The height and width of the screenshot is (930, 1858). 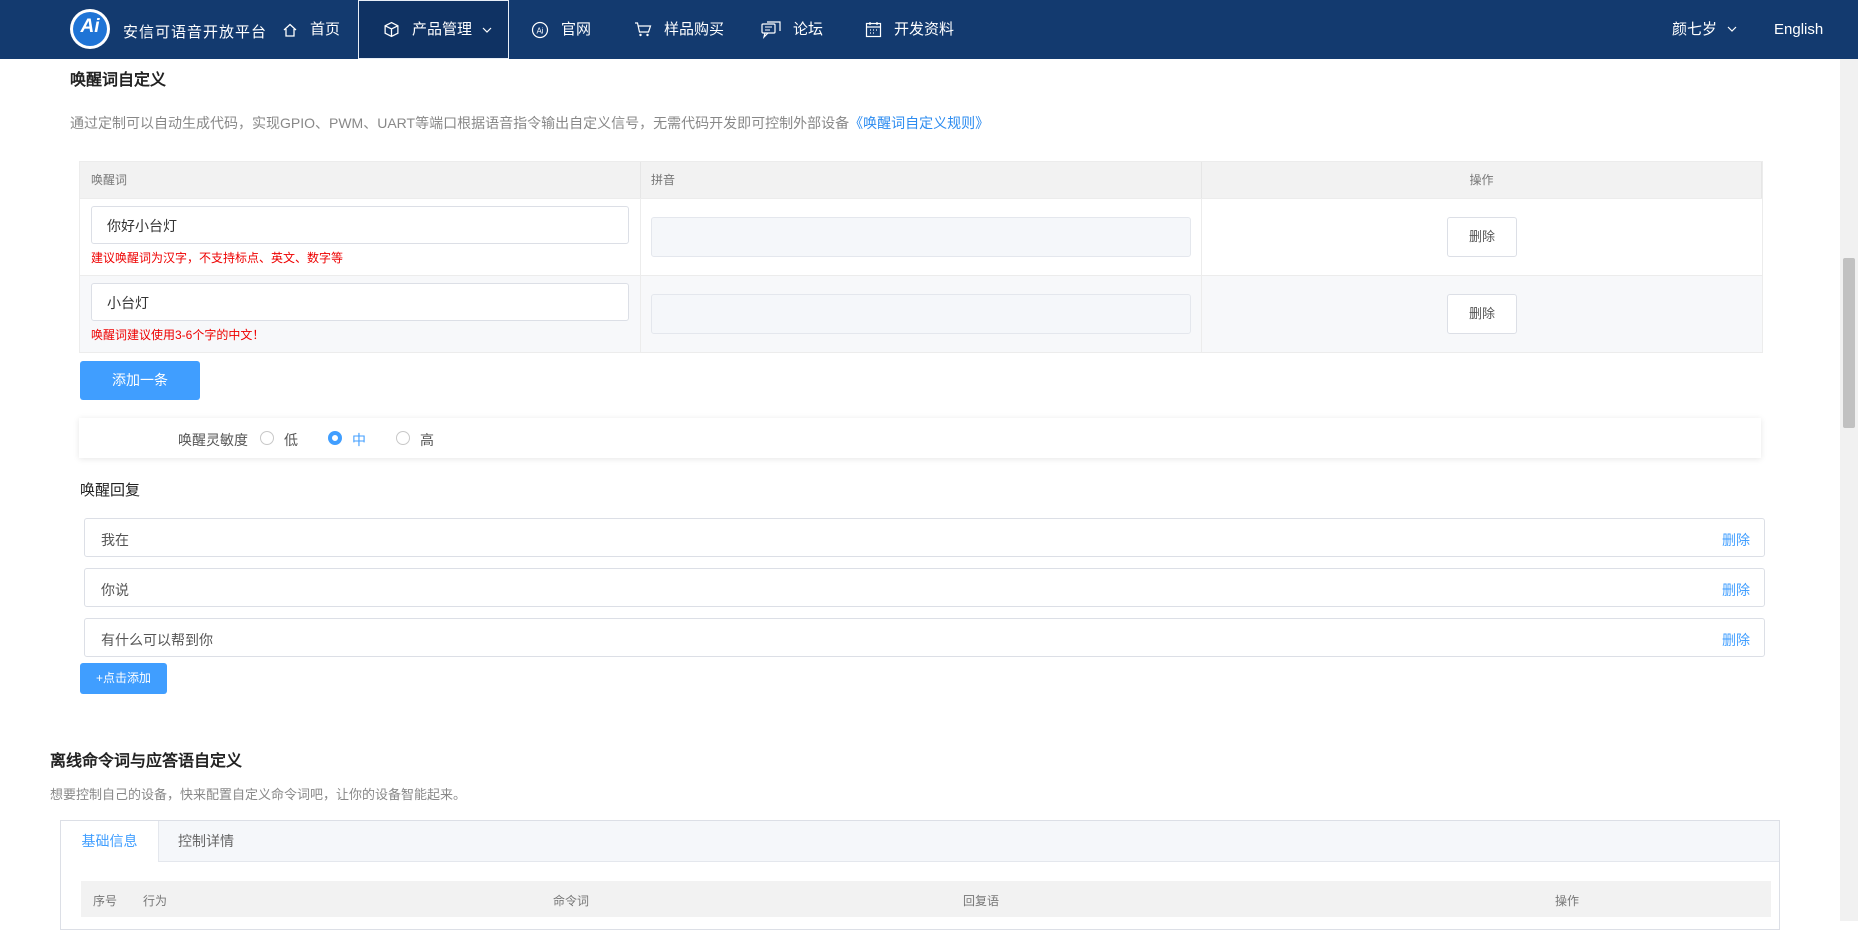 What do you see at coordinates (427, 440) in the screenshot?
I see `sensitivity-high-label: 高` at bounding box center [427, 440].